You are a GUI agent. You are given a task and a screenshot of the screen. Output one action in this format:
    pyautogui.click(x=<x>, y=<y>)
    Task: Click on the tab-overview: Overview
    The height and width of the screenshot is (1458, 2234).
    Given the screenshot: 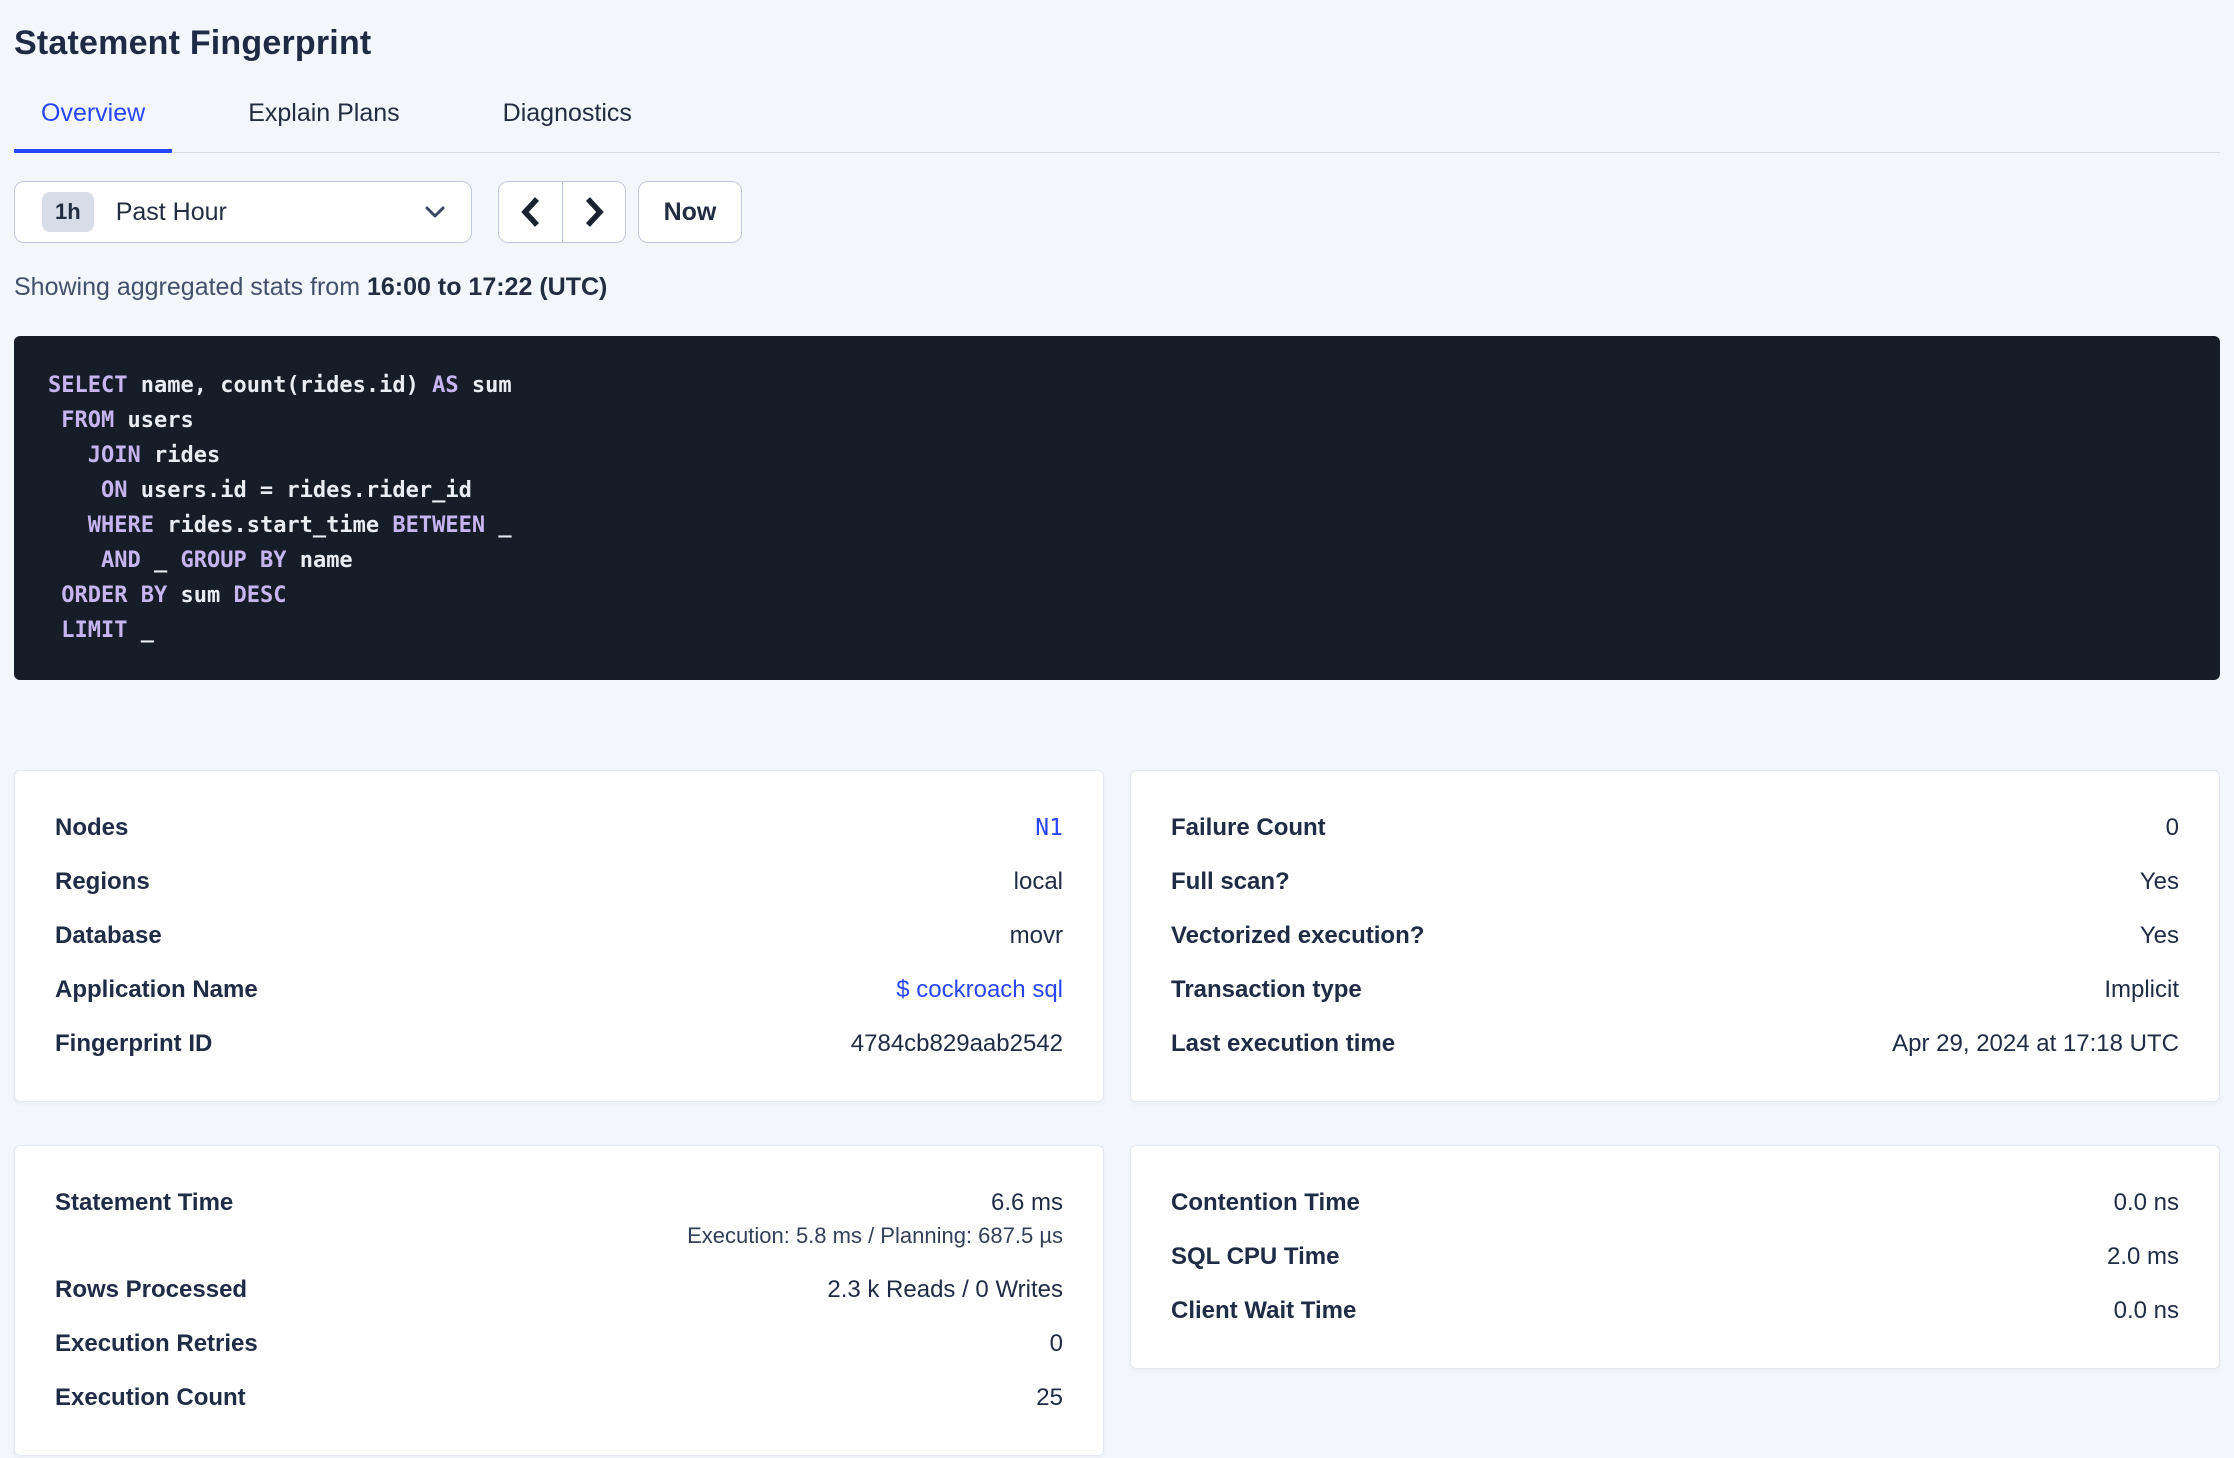 What is the action you would take?
    pyautogui.click(x=93, y=126)
    